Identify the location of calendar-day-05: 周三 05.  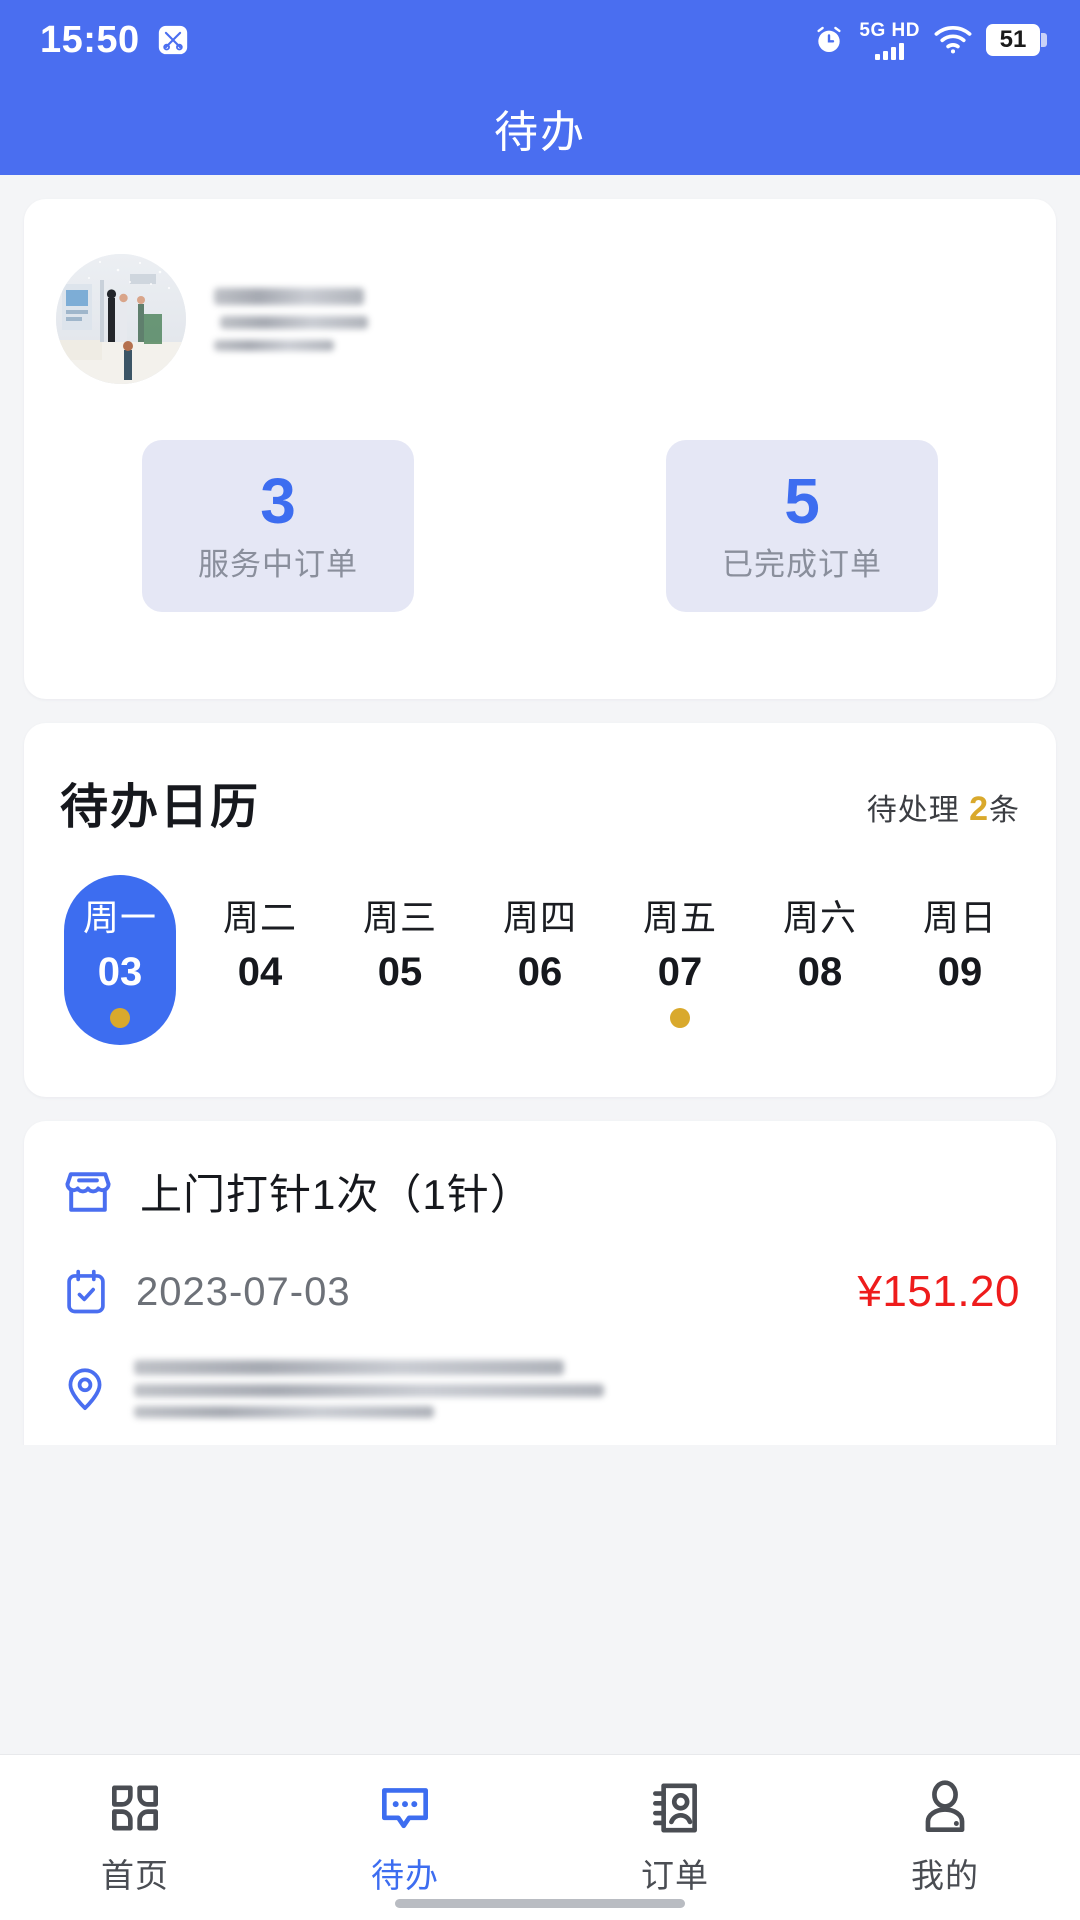
(400, 960).